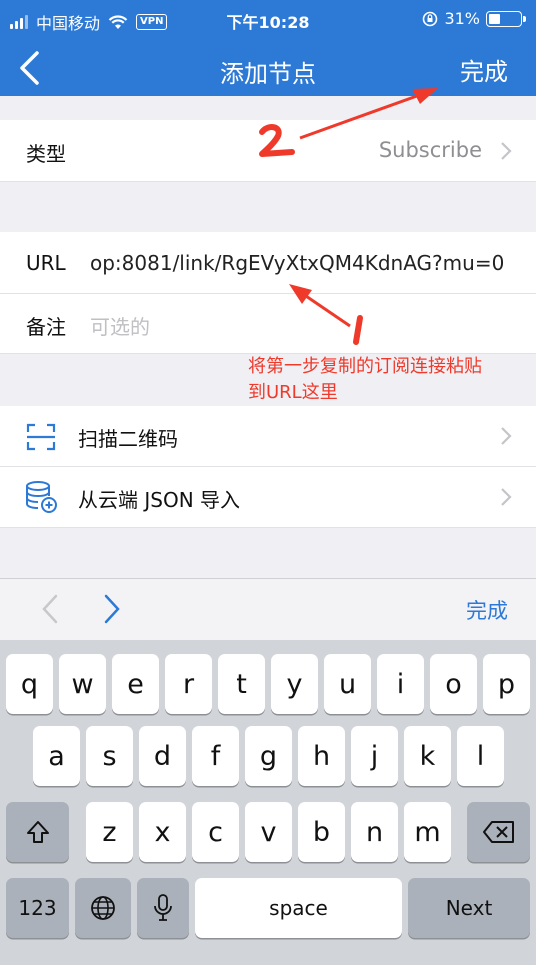 The image size is (536, 965). Describe the element at coordinates (400, 684) in the screenshot. I see `key-i: i` at that location.